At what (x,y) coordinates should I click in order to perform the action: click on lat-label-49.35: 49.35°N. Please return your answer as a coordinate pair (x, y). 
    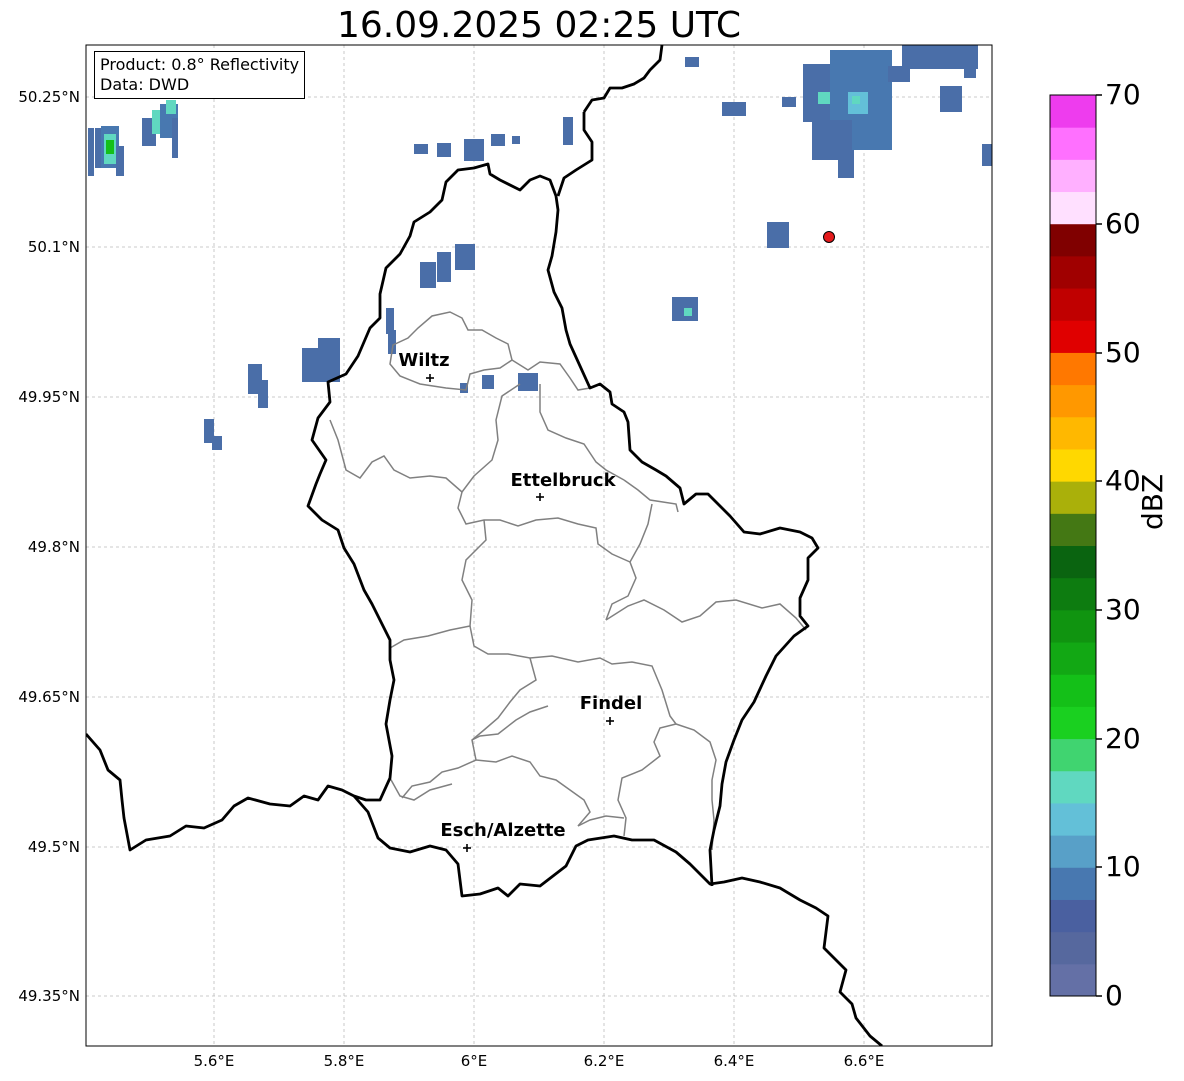
    Looking at the image, I should click on (49, 996).